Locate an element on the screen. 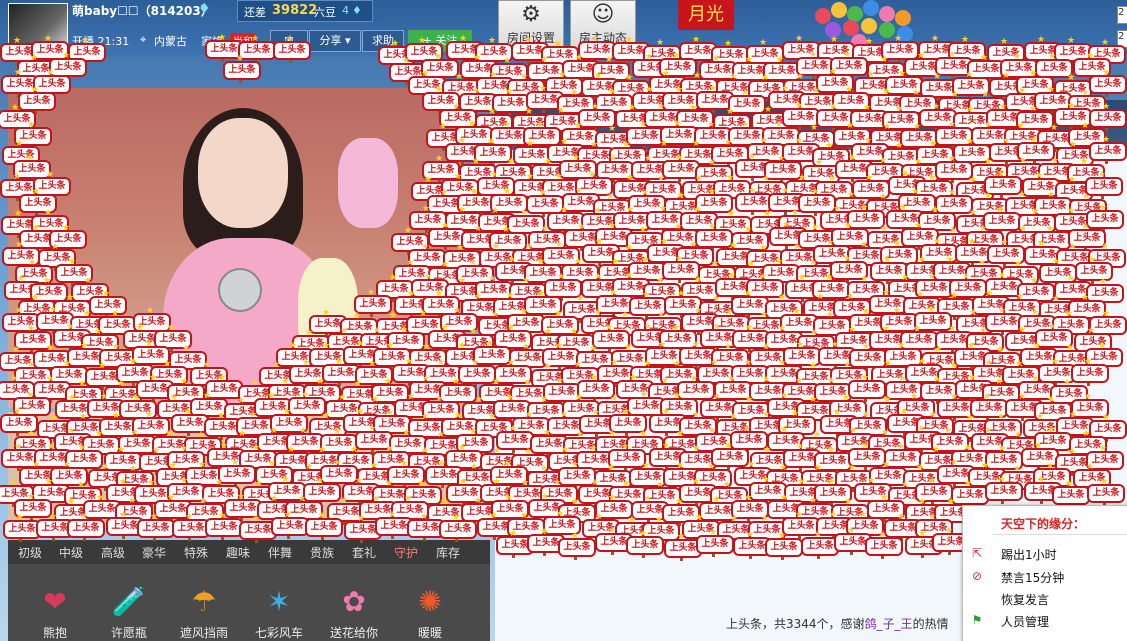 This screenshot has height=641, width=1127. context-menu-item: 踢出1小时 is located at coordinates (1029, 554).